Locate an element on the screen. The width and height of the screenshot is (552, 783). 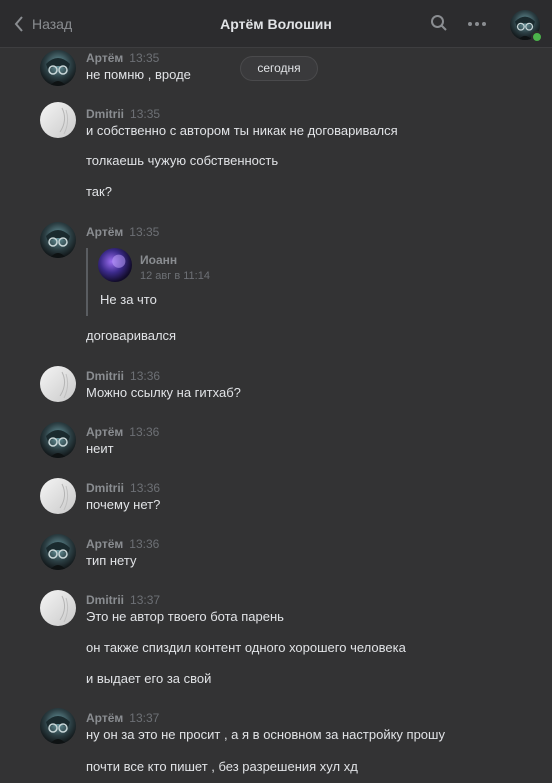
message-author: Dmitrii 13:37 is located at coordinates (123, 600).